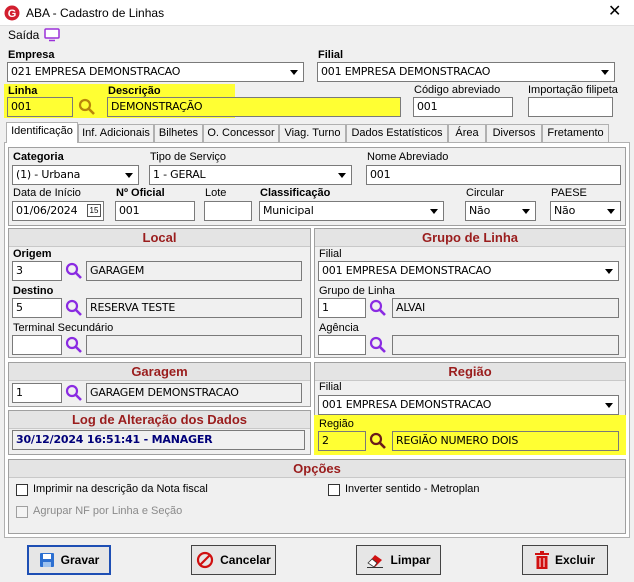 The image size is (634, 582). I want to click on grupo-linha-title: Grupo de Linha, so click(470, 238).